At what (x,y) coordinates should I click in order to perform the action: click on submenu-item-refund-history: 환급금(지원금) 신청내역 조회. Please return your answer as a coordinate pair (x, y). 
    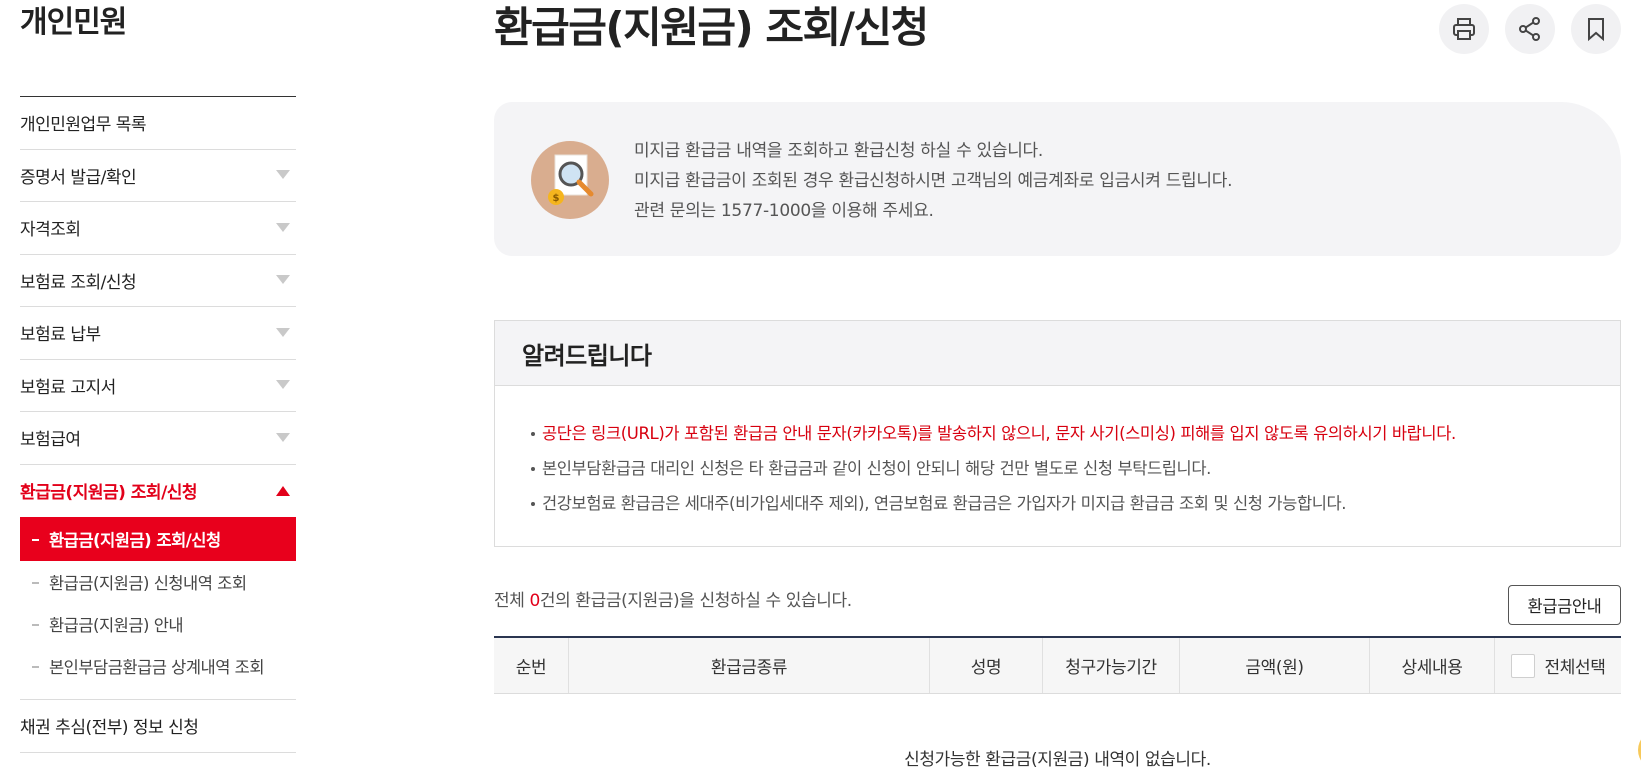
    Looking at the image, I should click on (158, 582).